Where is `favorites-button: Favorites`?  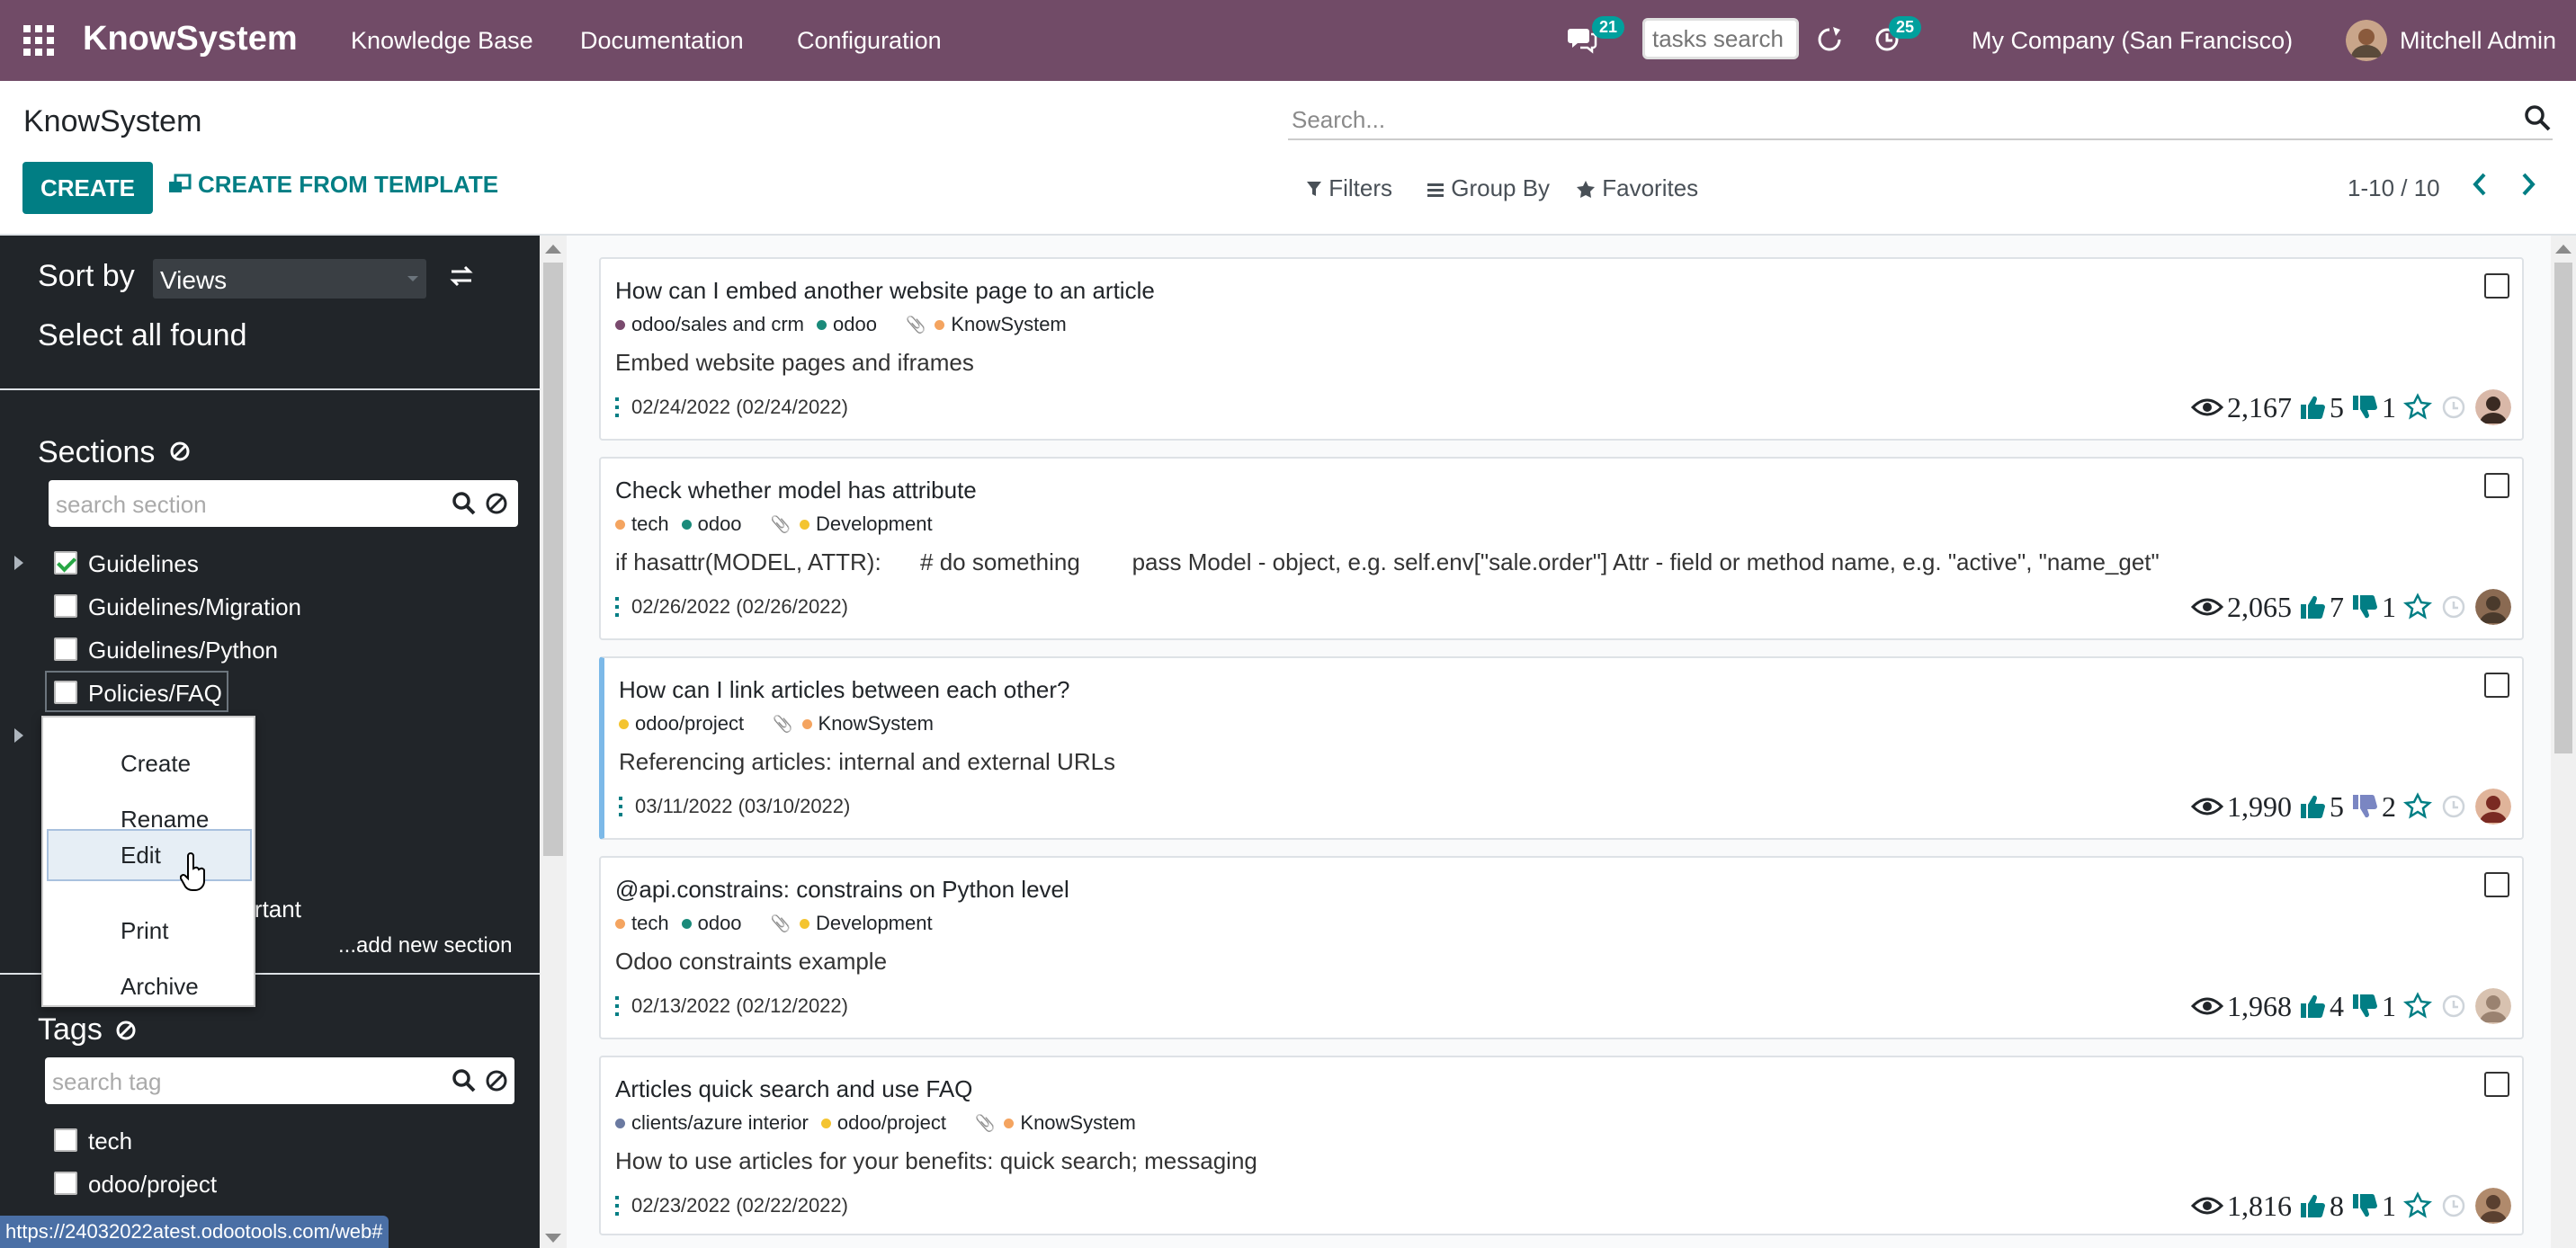
favorites-button: Favorites is located at coordinates (1637, 188).